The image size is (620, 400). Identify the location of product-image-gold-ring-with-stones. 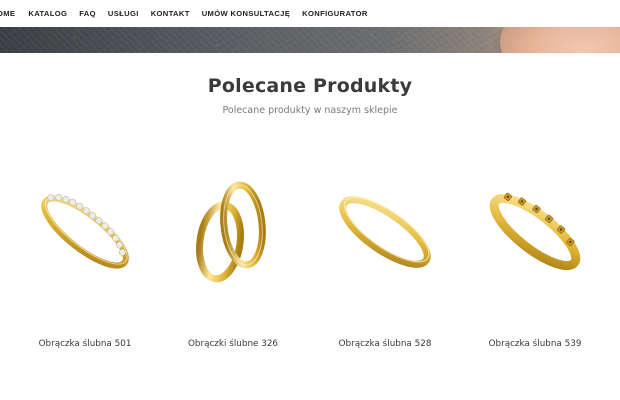
(535, 232).